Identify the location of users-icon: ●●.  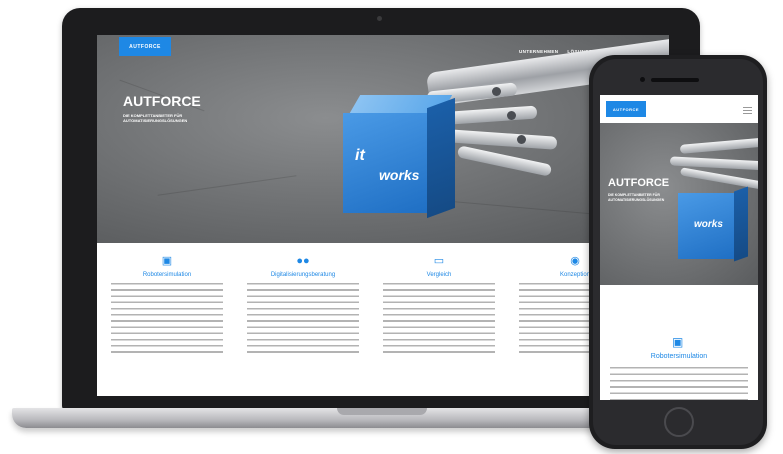
(303, 261).